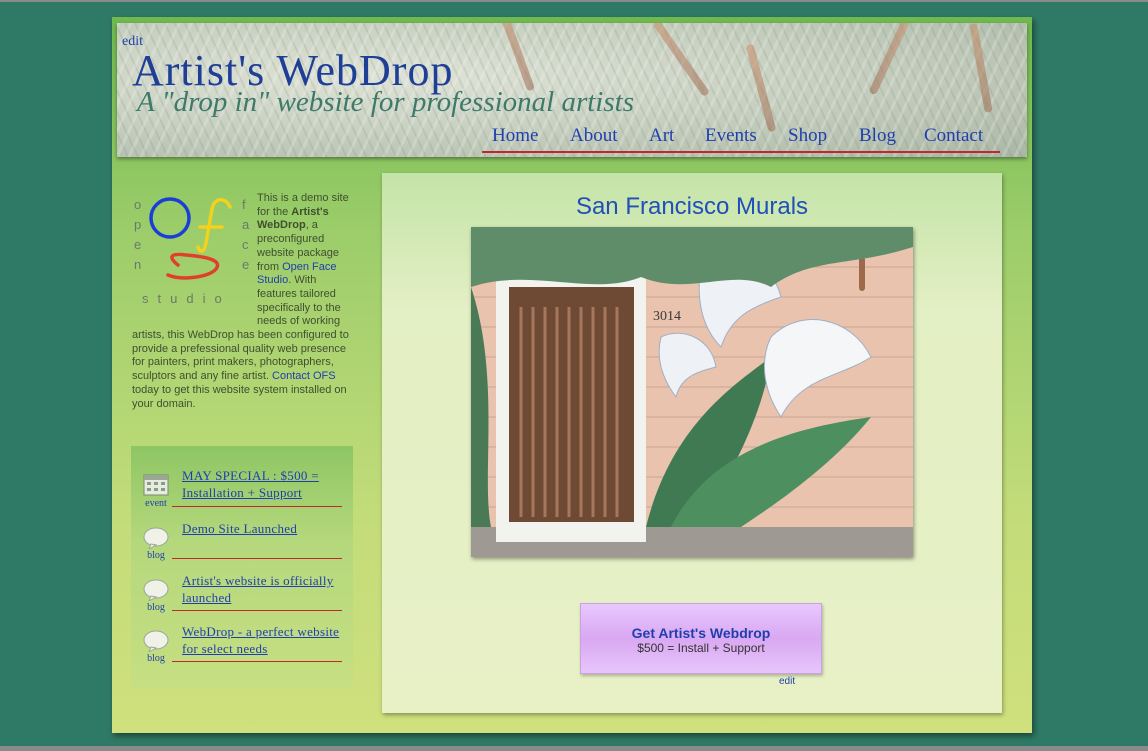  What do you see at coordinates (156, 485) in the screenshot?
I see `calendar-icon` at bounding box center [156, 485].